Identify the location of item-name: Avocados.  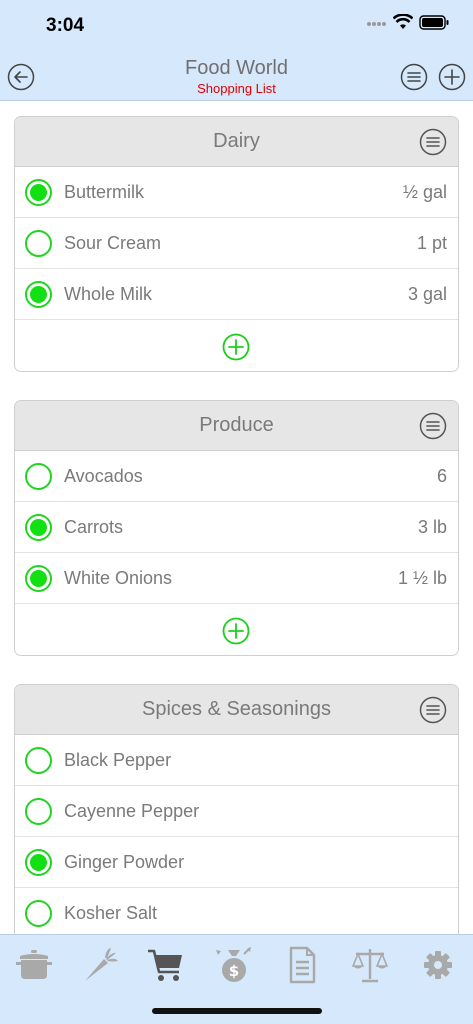
(103, 476).